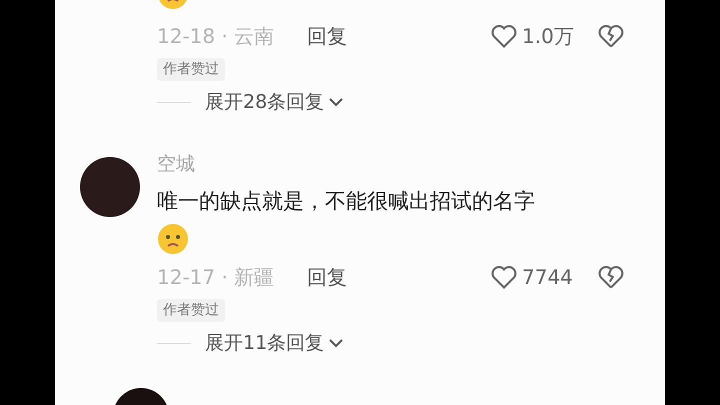  Describe the element at coordinates (274, 102) in the screenshot. I see `expand-replies-button: 展开28条回复` at that location.